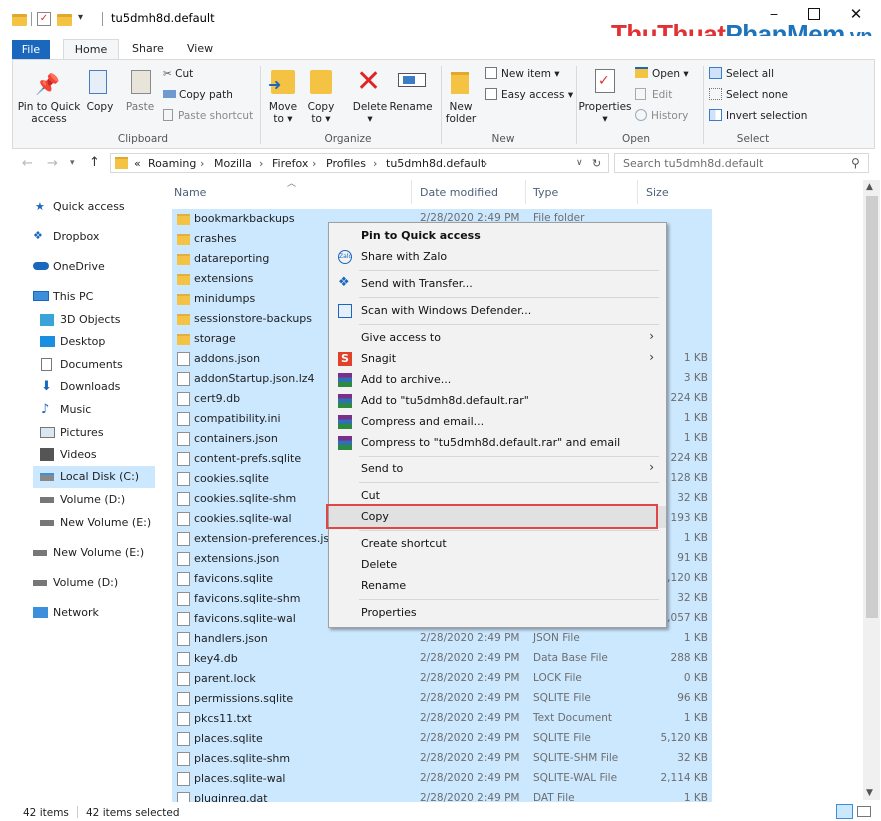  What do you see at coordinates (522, 74) in the screenshot?
I see `new-item-button: New item ▾` at bounding box center [522, 74].